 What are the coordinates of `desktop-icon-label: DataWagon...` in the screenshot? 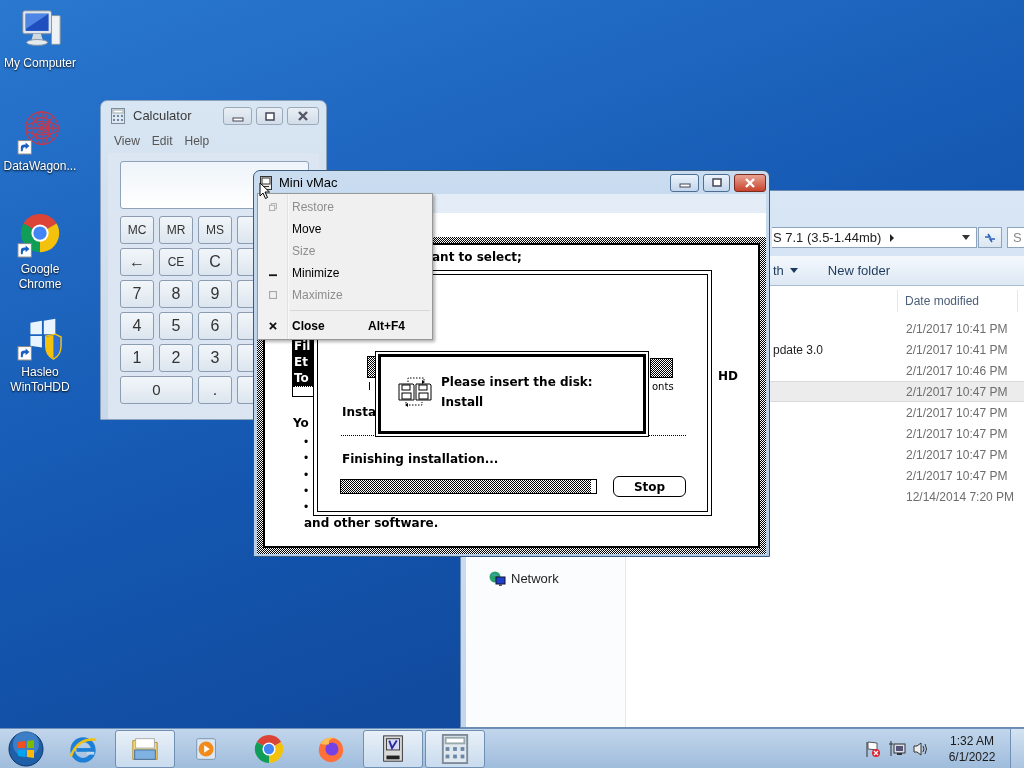 It's located at (40, 166).